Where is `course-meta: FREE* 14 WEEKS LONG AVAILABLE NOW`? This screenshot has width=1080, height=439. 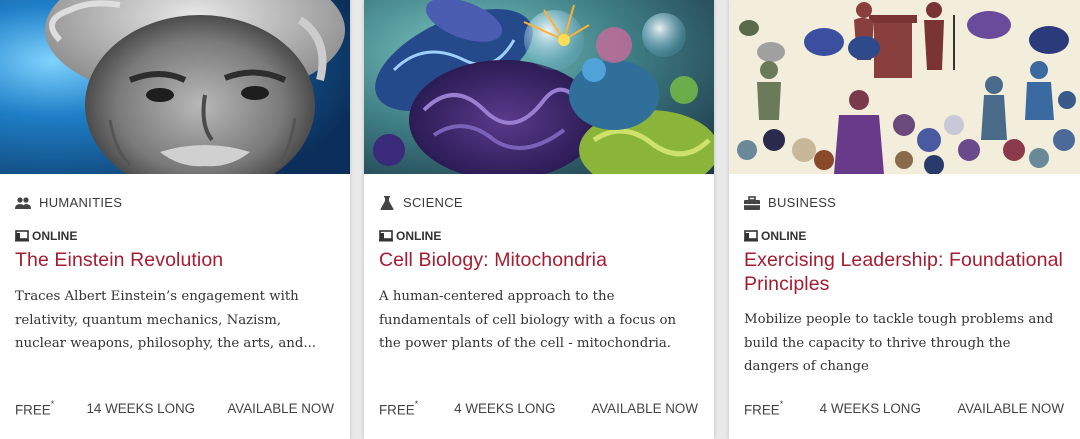 course-meta: FREE* 14 WEEKS LONG AVAILABLE NOW is located at coordinates (174, 408).